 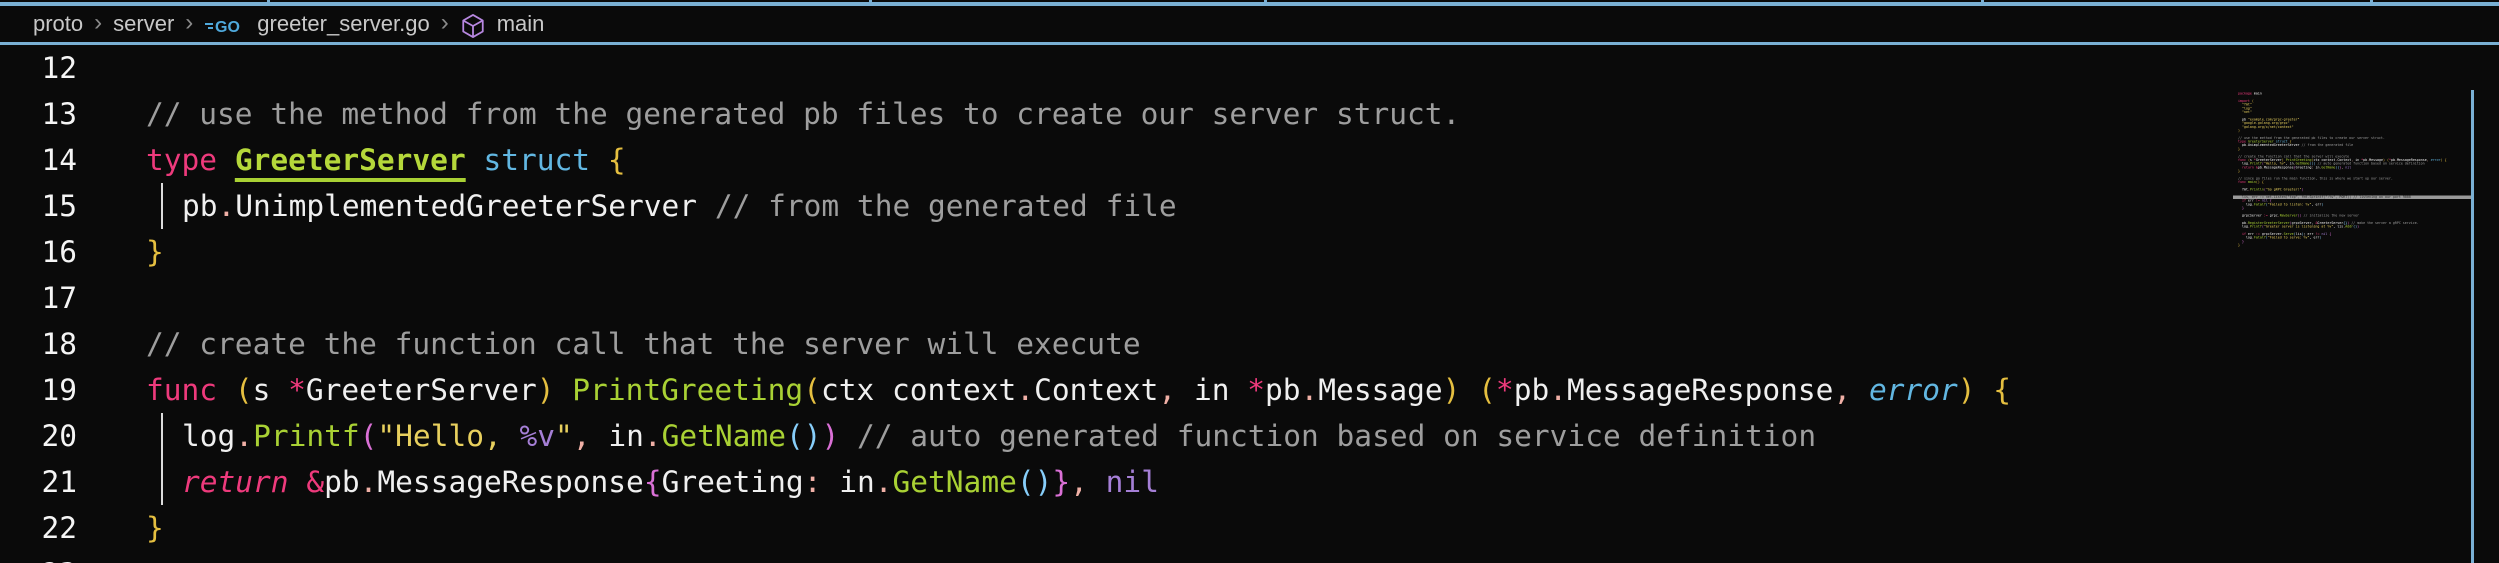 I want to click on code-token: grpcServer, so click(x=2251, y=215).